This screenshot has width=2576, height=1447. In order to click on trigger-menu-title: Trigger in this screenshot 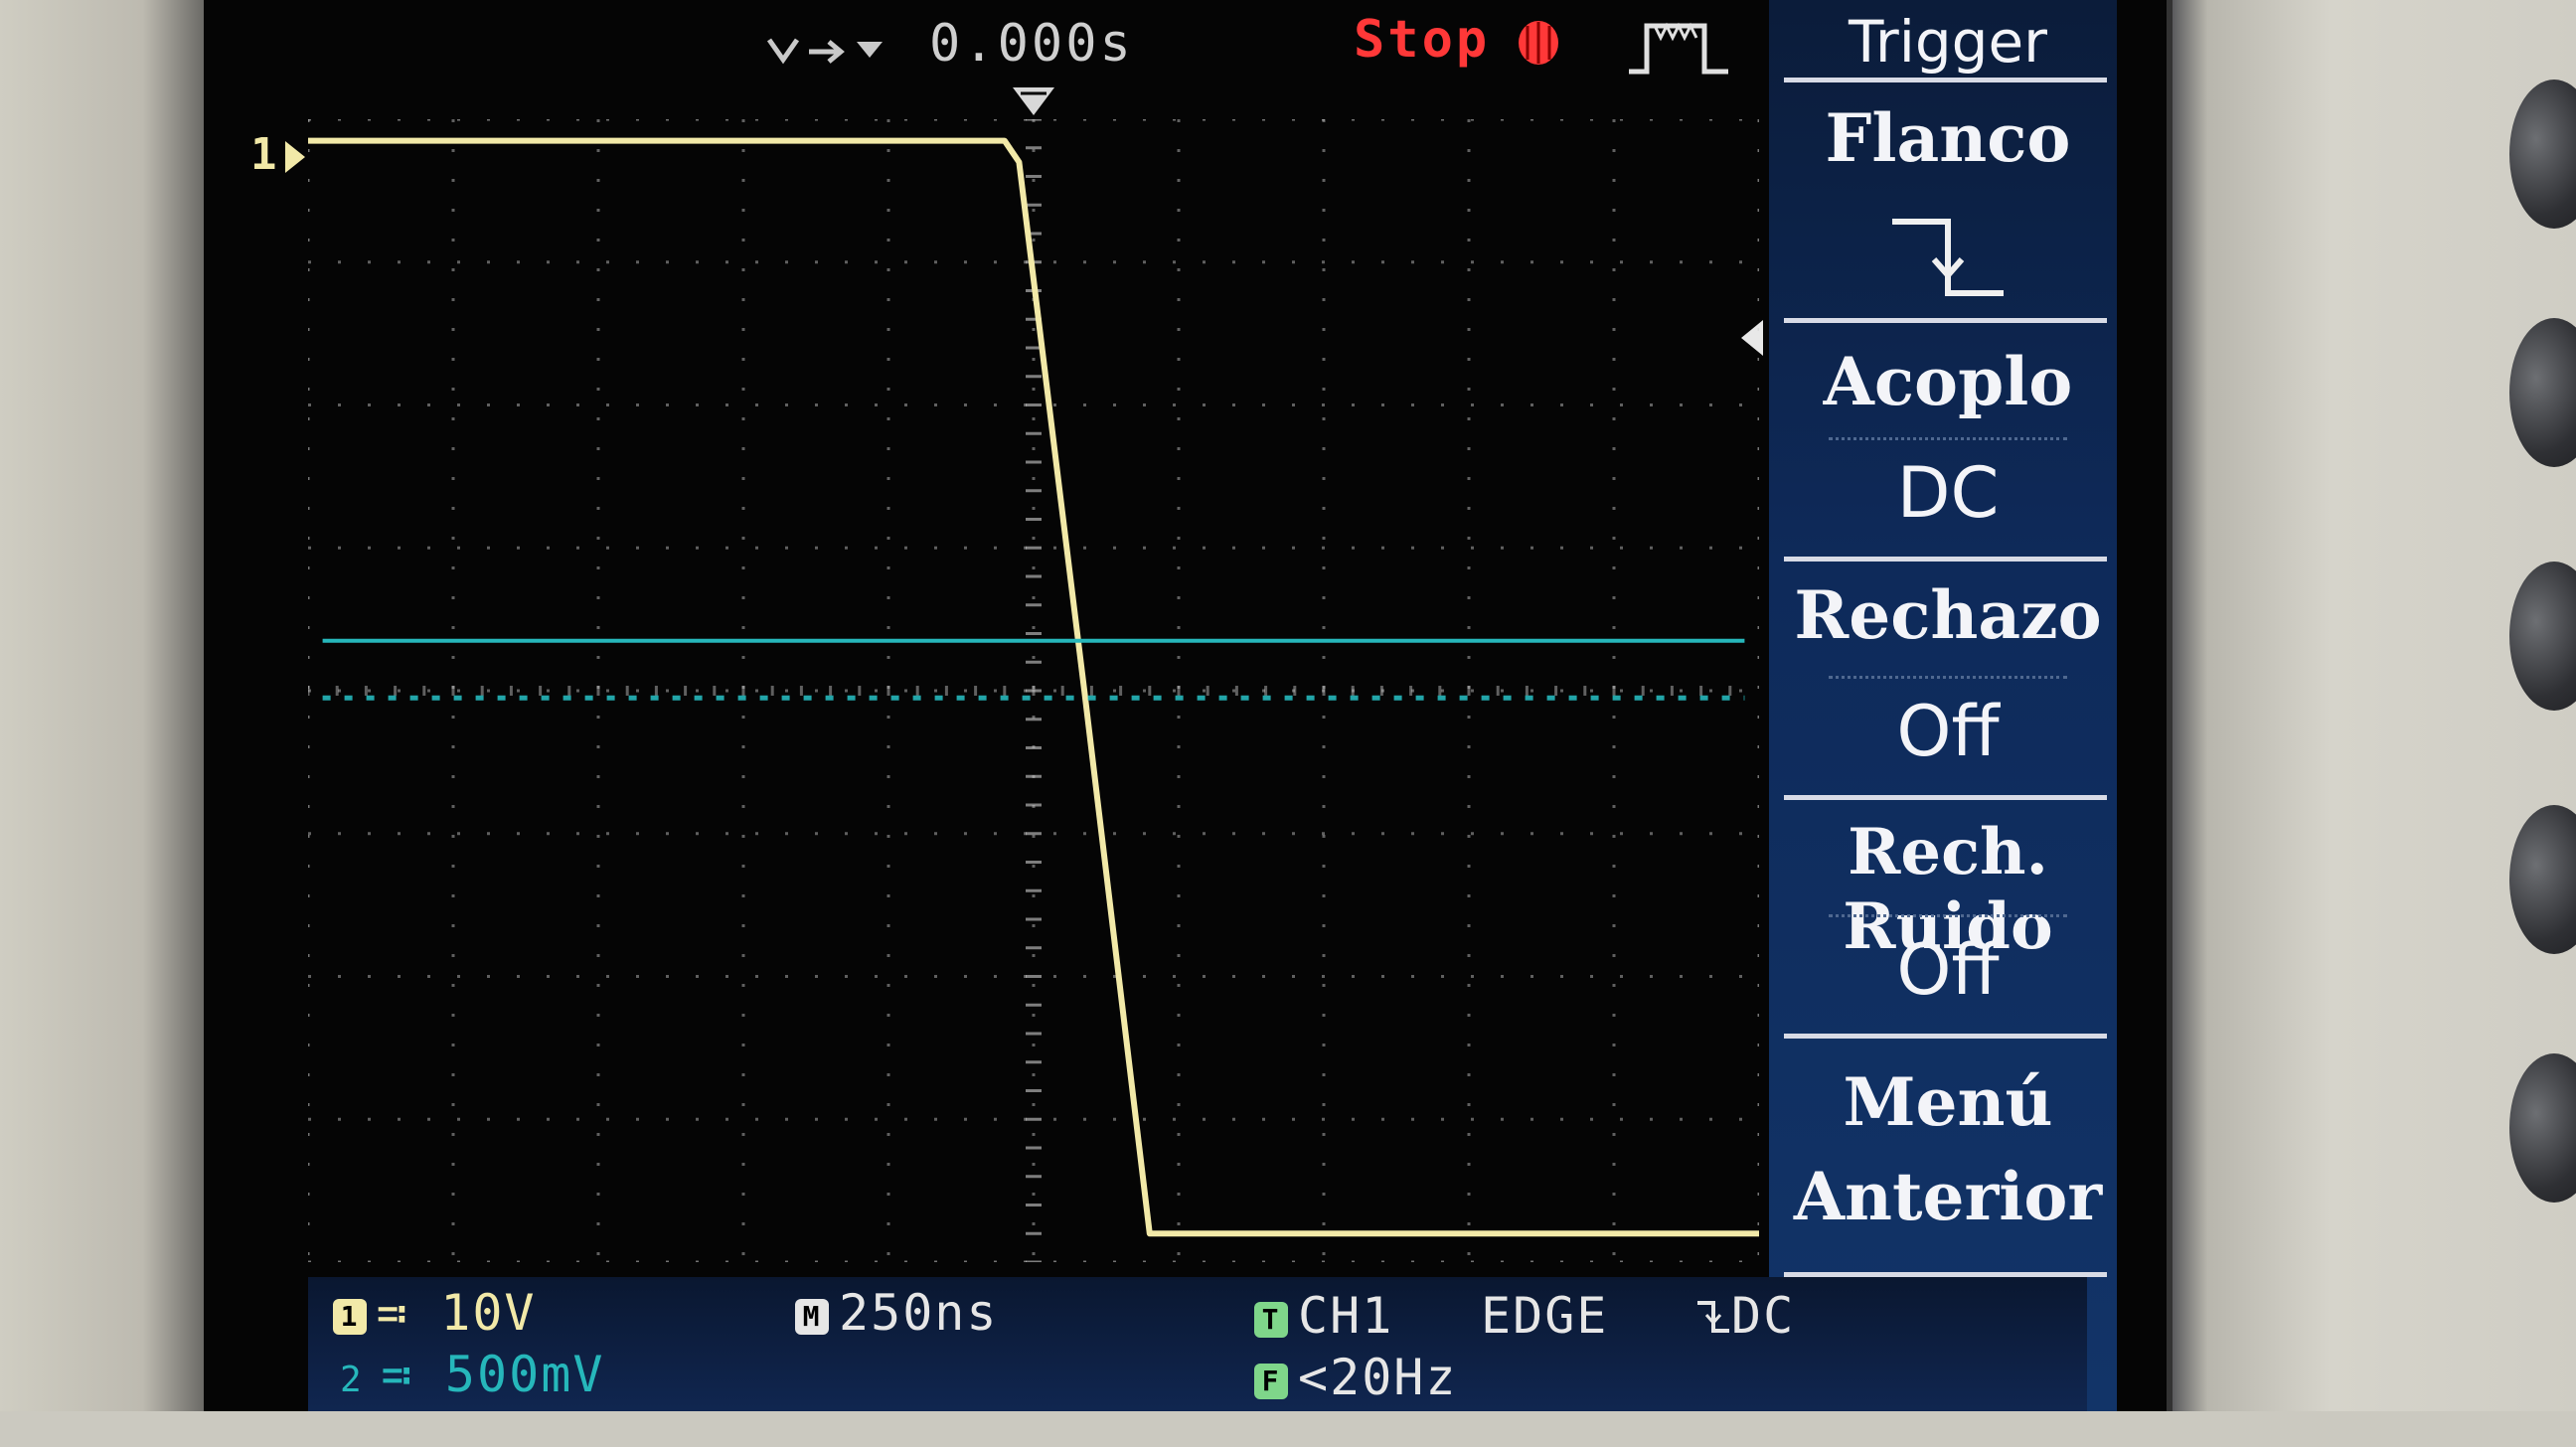, I will do `click(1948, 42)`.